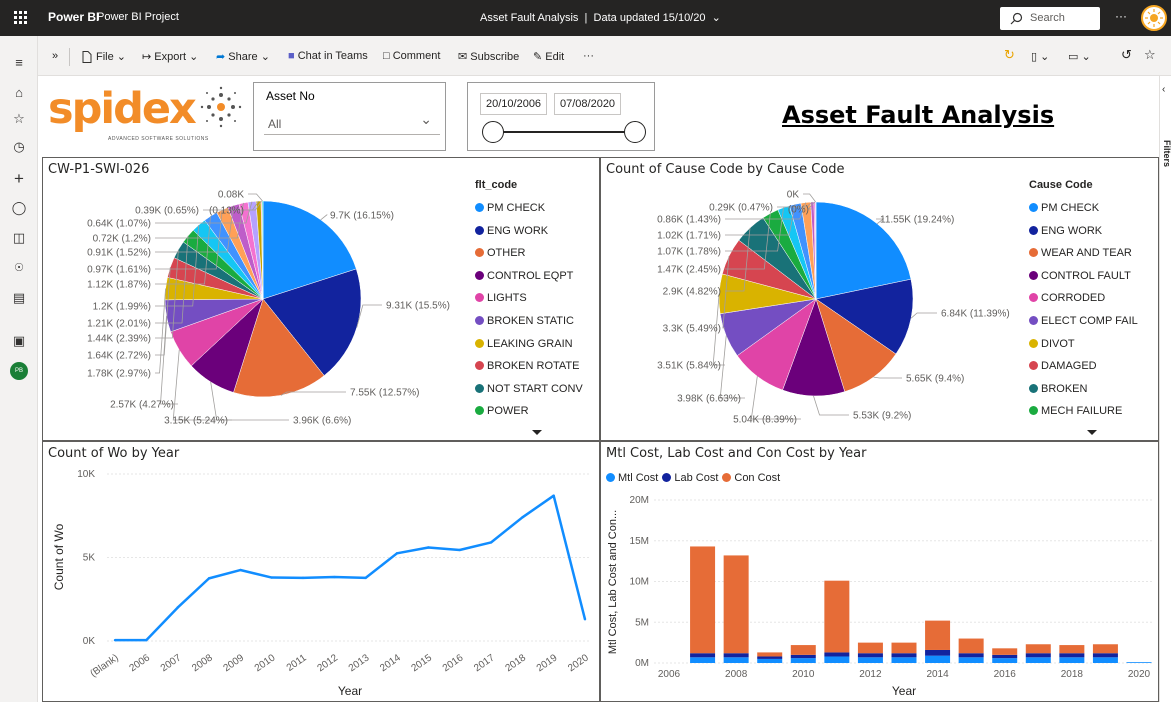 The height and width of the screenshot is (703, 1171). Describe the element at coordinates (275, 124) in the screenshot. I see `dropdown-value: All` at that location.